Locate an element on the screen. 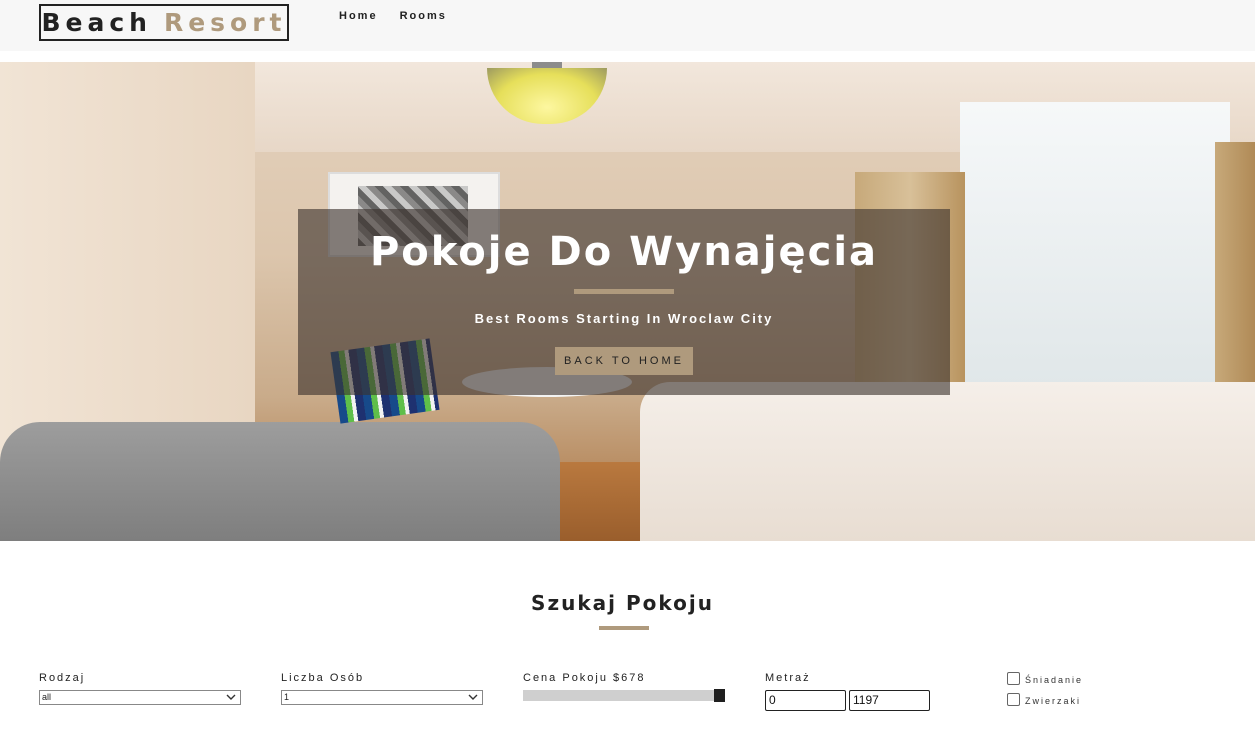 Image resolution: width=1255 pixels, height=743 pixels. breakfast-label: Śniadanie is located at coordinates (1054, 680).